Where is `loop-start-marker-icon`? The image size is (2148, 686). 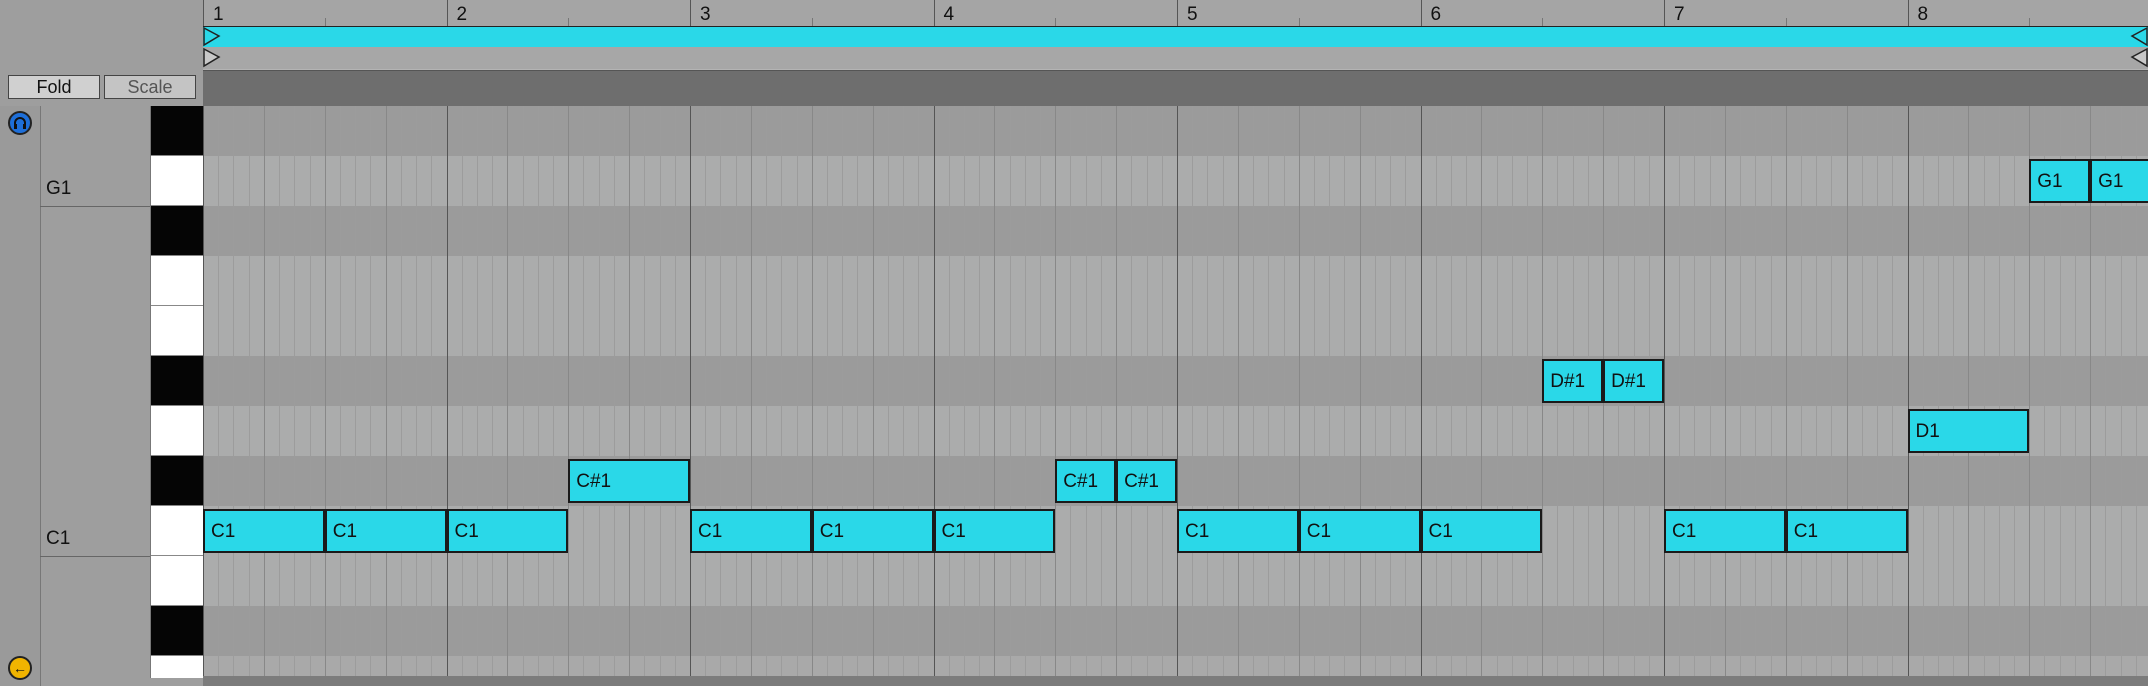 loop-start-marker-icon is located at coordinates (212, 37).